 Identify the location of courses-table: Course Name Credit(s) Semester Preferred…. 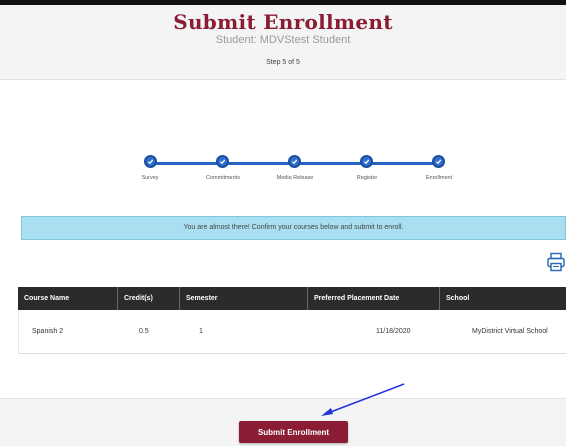
(292, 320).